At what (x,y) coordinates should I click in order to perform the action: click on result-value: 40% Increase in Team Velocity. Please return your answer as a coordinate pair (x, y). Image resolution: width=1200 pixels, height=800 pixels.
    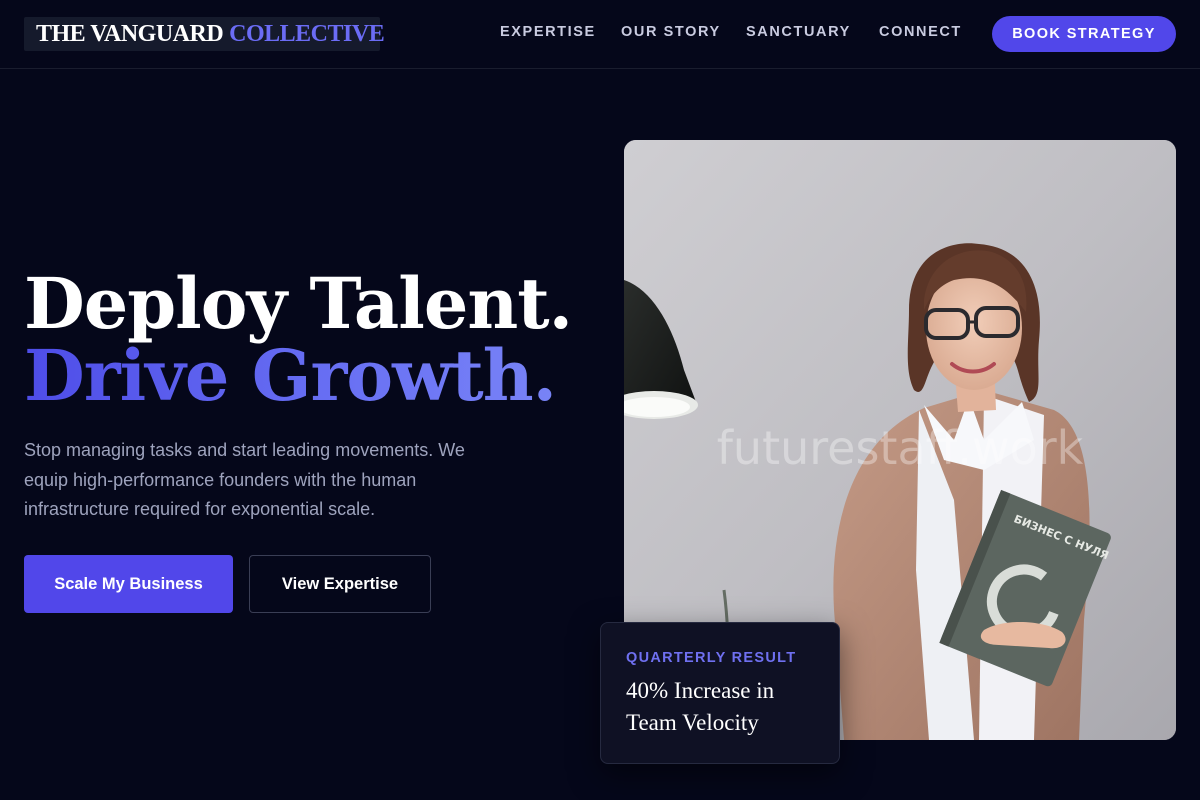
    Looking at the image, I should click on (700, 706).